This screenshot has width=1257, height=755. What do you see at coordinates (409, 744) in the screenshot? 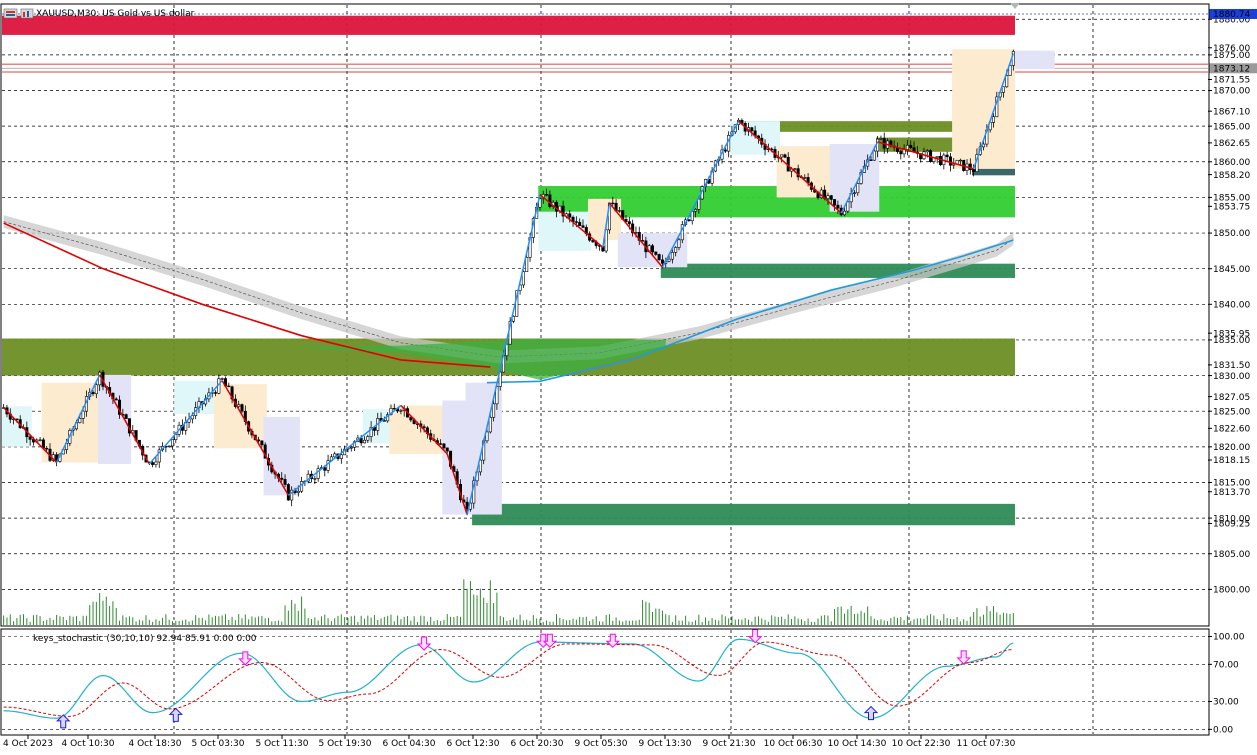
I see `x-tick-label: 6 Oct 04:30` at bounding box center [409, 744].